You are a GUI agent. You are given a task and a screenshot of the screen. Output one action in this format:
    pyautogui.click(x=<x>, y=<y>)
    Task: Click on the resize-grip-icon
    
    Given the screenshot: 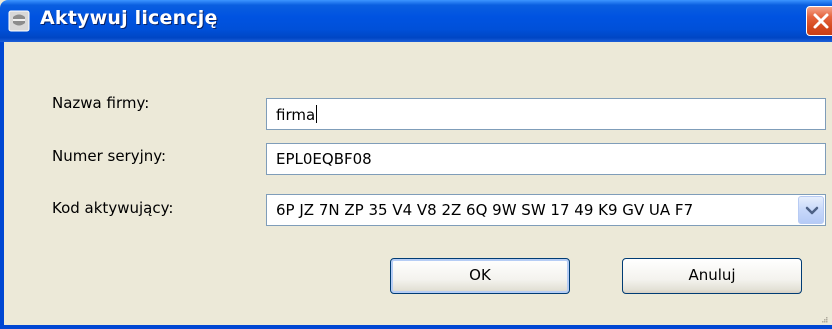 What is the action you would take?
    pyautogui.click(x=824, y=319)
    